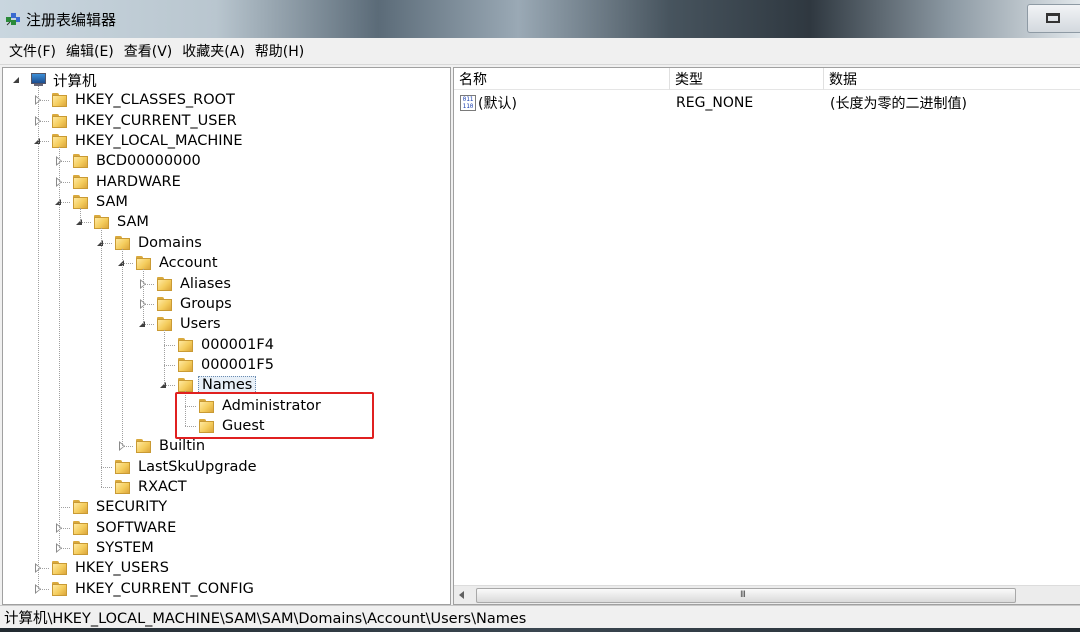  What do you see at coordinates (187, 467) in the screenshot?
I see `tree-item: LastSkuUpgrade` at bounding box center [187, 467].